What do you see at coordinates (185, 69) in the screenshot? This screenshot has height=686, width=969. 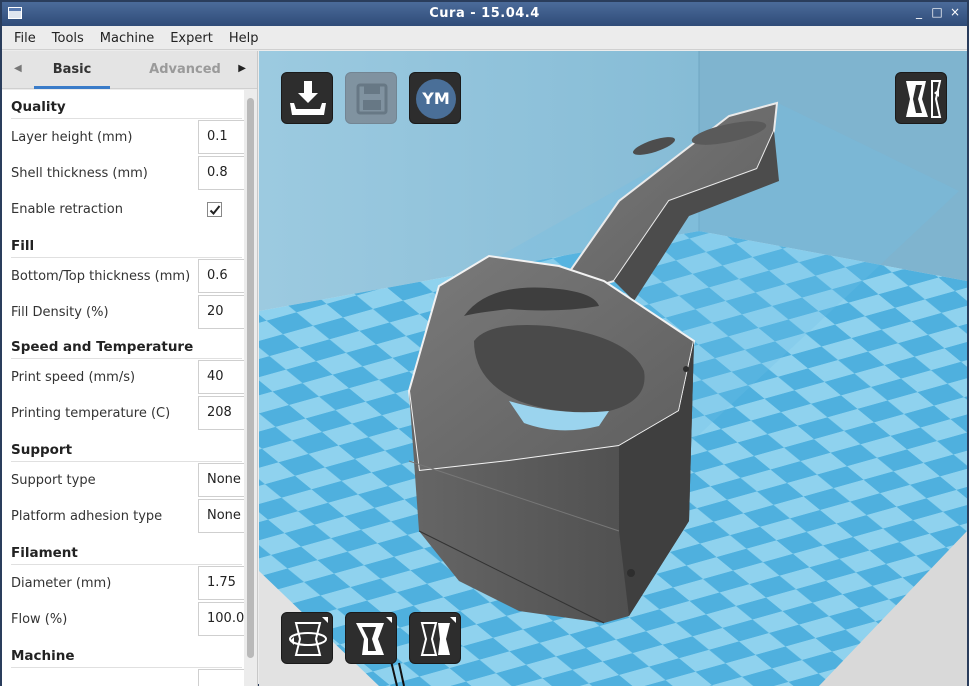 I see `tab-advanced: Advanced` at bounding box center [185, 69].